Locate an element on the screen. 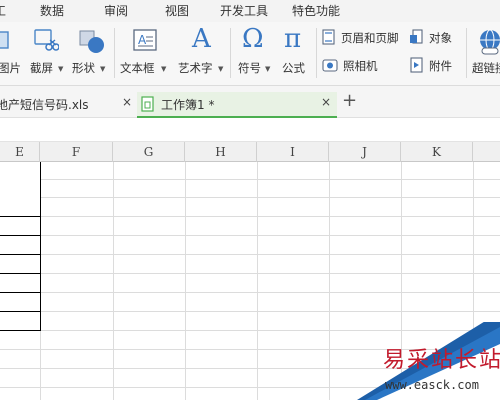 This screenshot has width=500, height=400. column-header-g: G is located at coordinates (149, 152).